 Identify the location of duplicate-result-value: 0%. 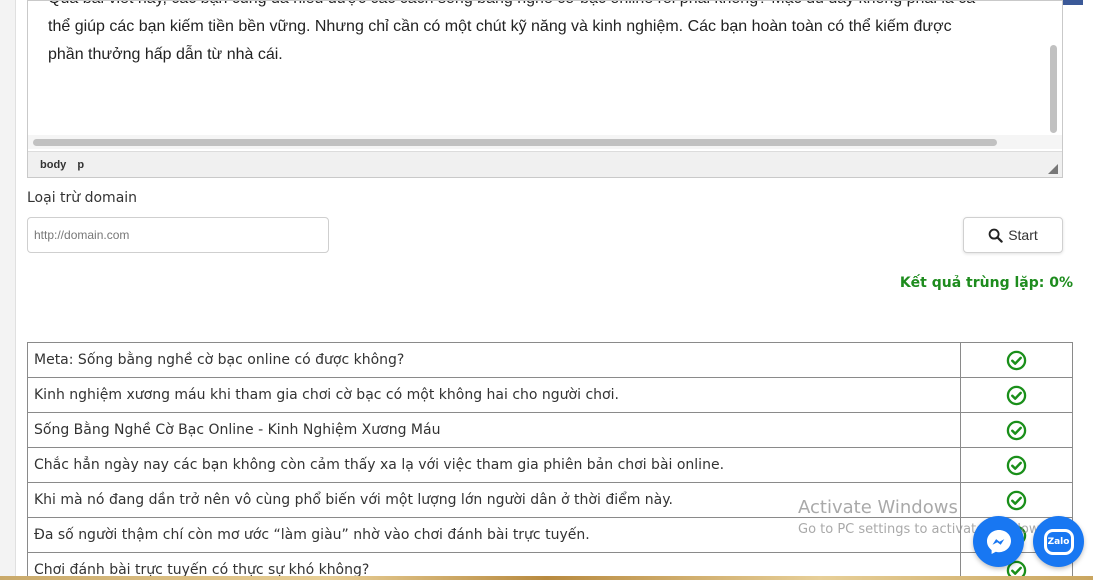
(1061, 283).